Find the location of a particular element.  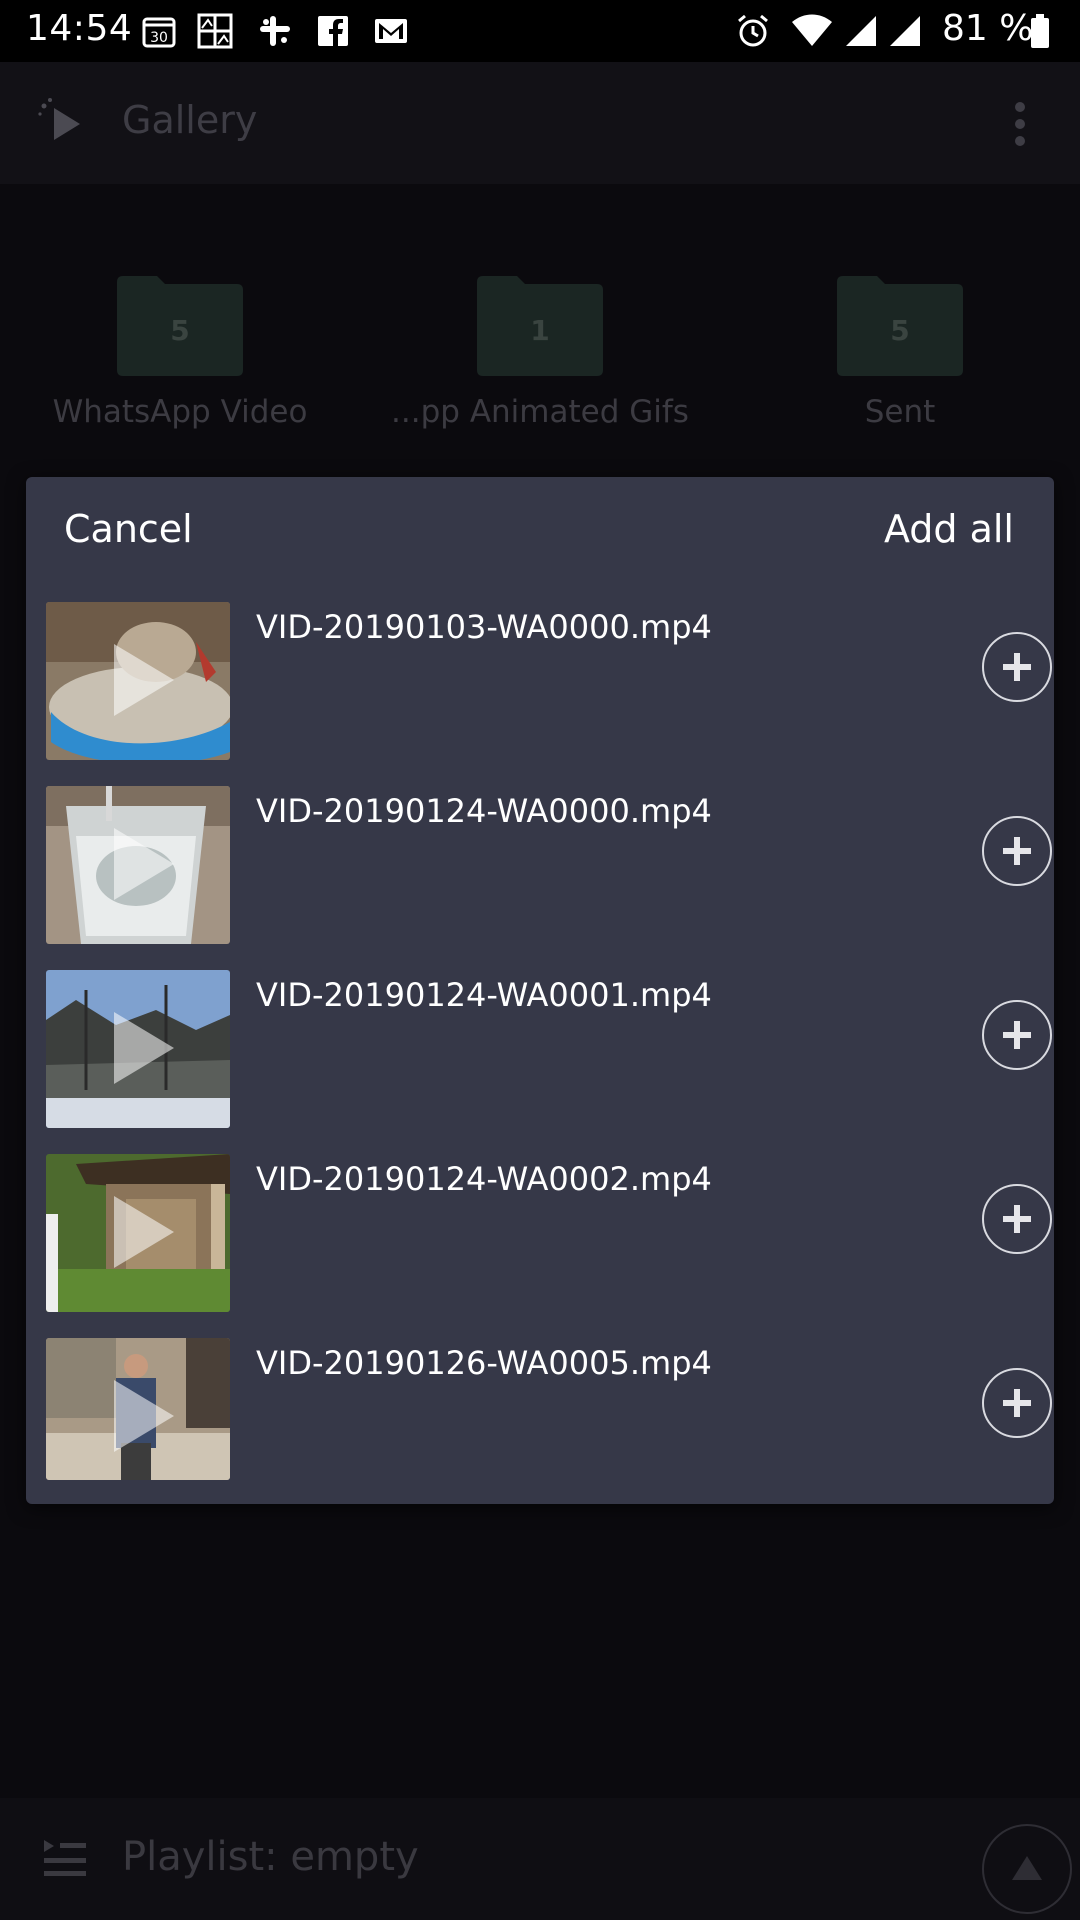

app-logo-icon is located at coordinates (59, 119).